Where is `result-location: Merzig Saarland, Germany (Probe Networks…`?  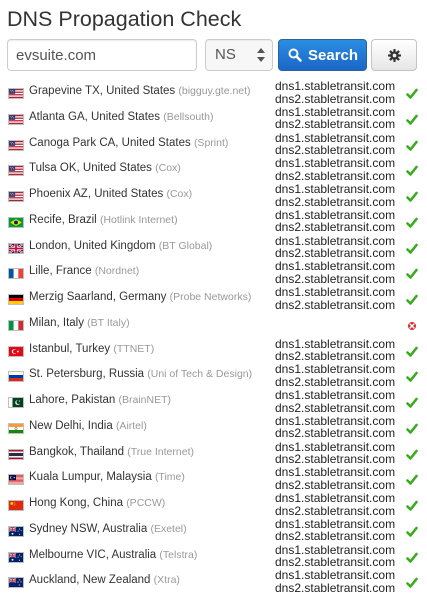
result-location: Merzig Saarland, Germany (Probe Networks… is located at coordinates (140, 297).